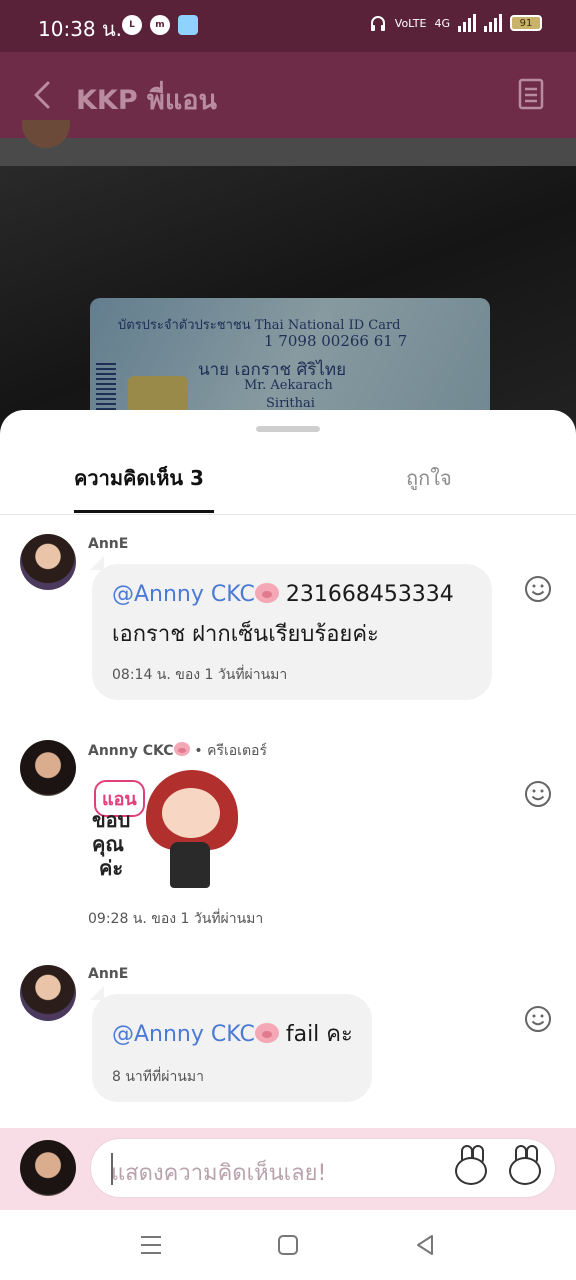  Describe the element at coordinates (288, 429) in the screenshot. I see `sheet-drag-handle` at that location.